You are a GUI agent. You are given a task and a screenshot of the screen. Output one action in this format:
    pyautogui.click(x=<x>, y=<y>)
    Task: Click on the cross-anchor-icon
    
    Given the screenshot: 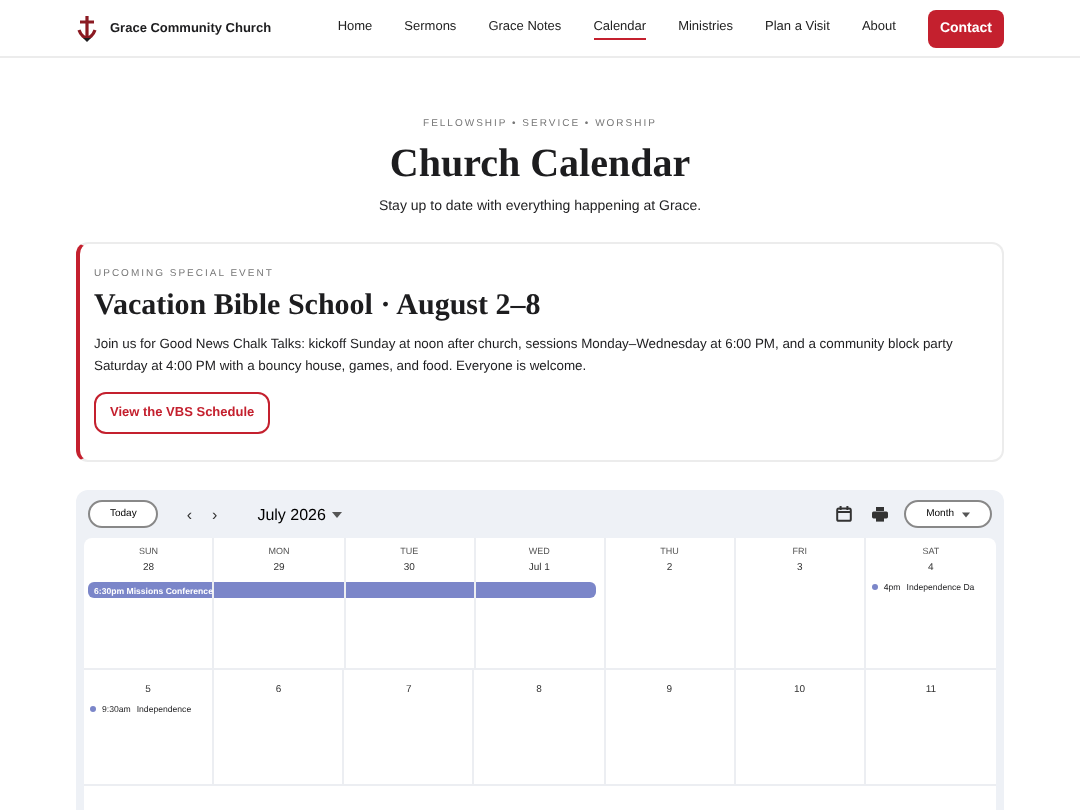 What is the action you would take?
    pyautogui.click(x=87, y=28)
    